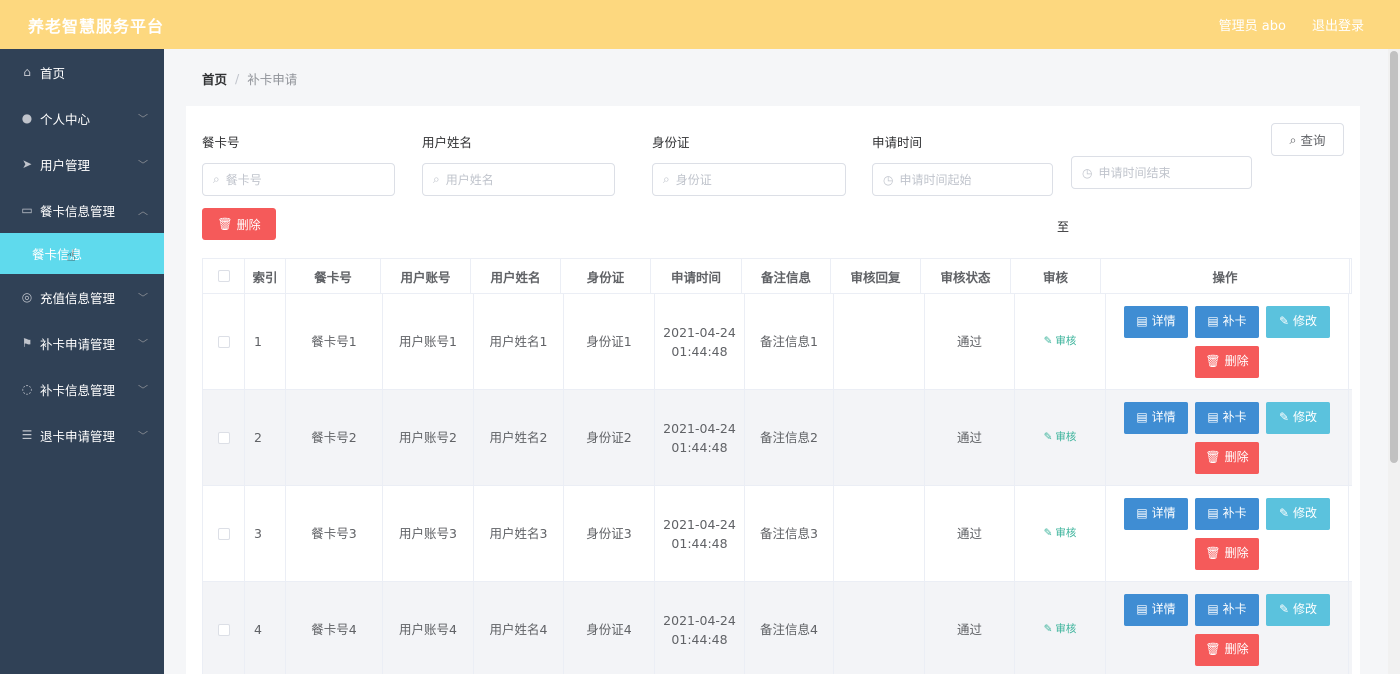  What do you see at coordinates (78, 390) in the screenshot?
I see `sidebar-item-label: 补卡信息管理` at bounding box center [78, 390].